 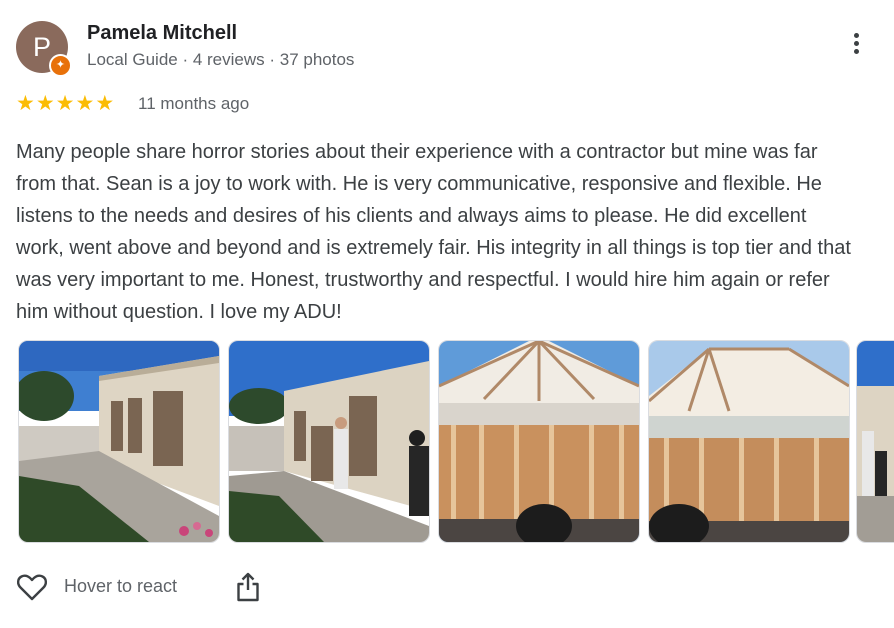 What do you see at coordinates (221, 59) in the screenshot?
I see `reviewer-meta: Local Guide · 4 reviews · 37 photos` at bounding box center [221, 59].